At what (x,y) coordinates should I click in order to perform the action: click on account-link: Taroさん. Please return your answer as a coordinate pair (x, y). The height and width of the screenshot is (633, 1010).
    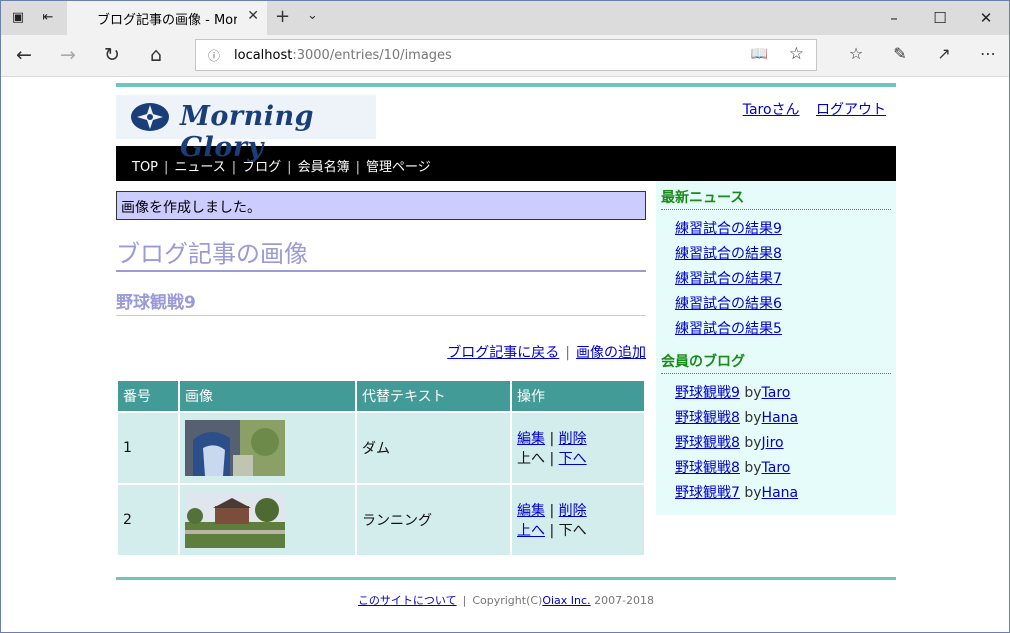
    Looking at the image, I should click on (771, 110).